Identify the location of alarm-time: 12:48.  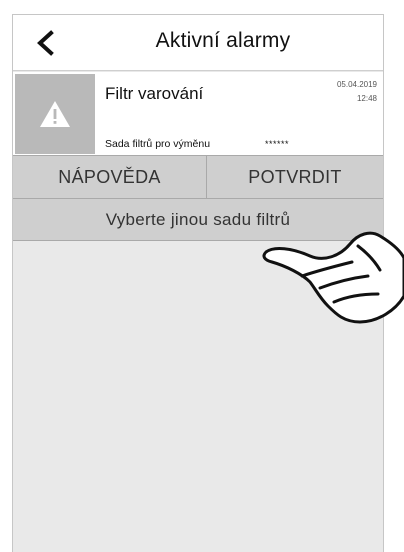
(366, 98).